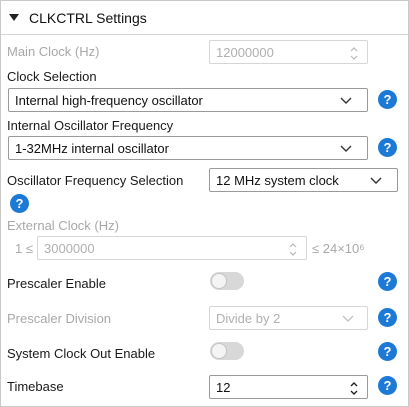 The image size is (409, 407). I want to click on prescaler-division-help-icon: ?, so click(387, 317).